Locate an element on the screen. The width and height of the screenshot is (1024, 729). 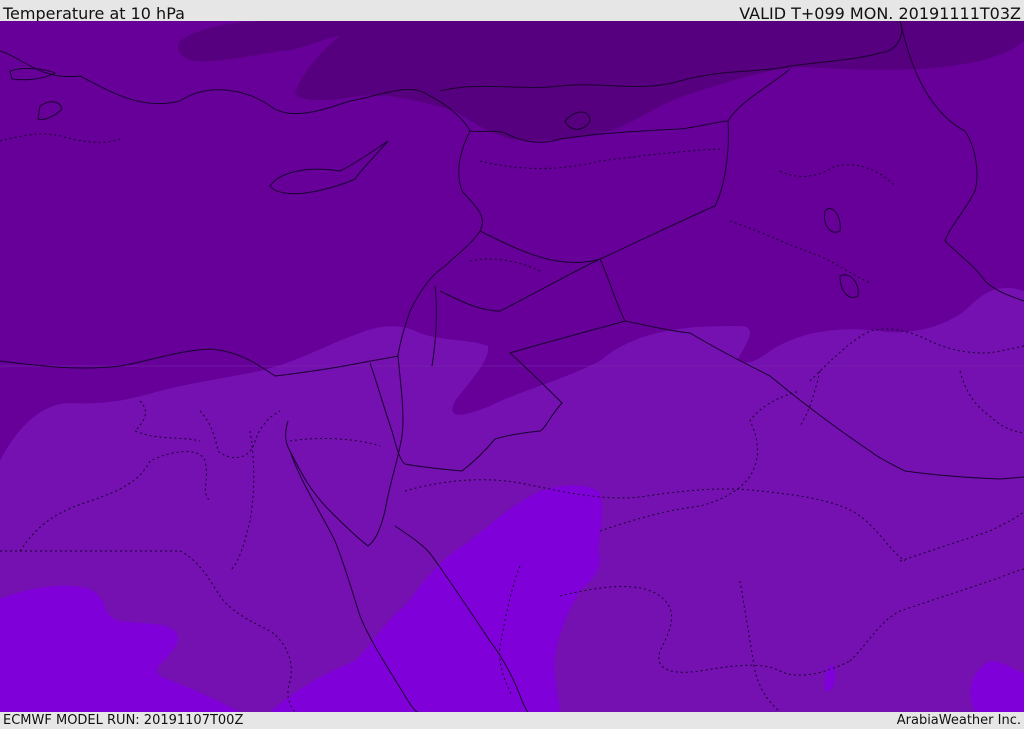
model-run-label: ECMWF MODEL RUN: 20191107T00Z is located at coordinates (123, 720).